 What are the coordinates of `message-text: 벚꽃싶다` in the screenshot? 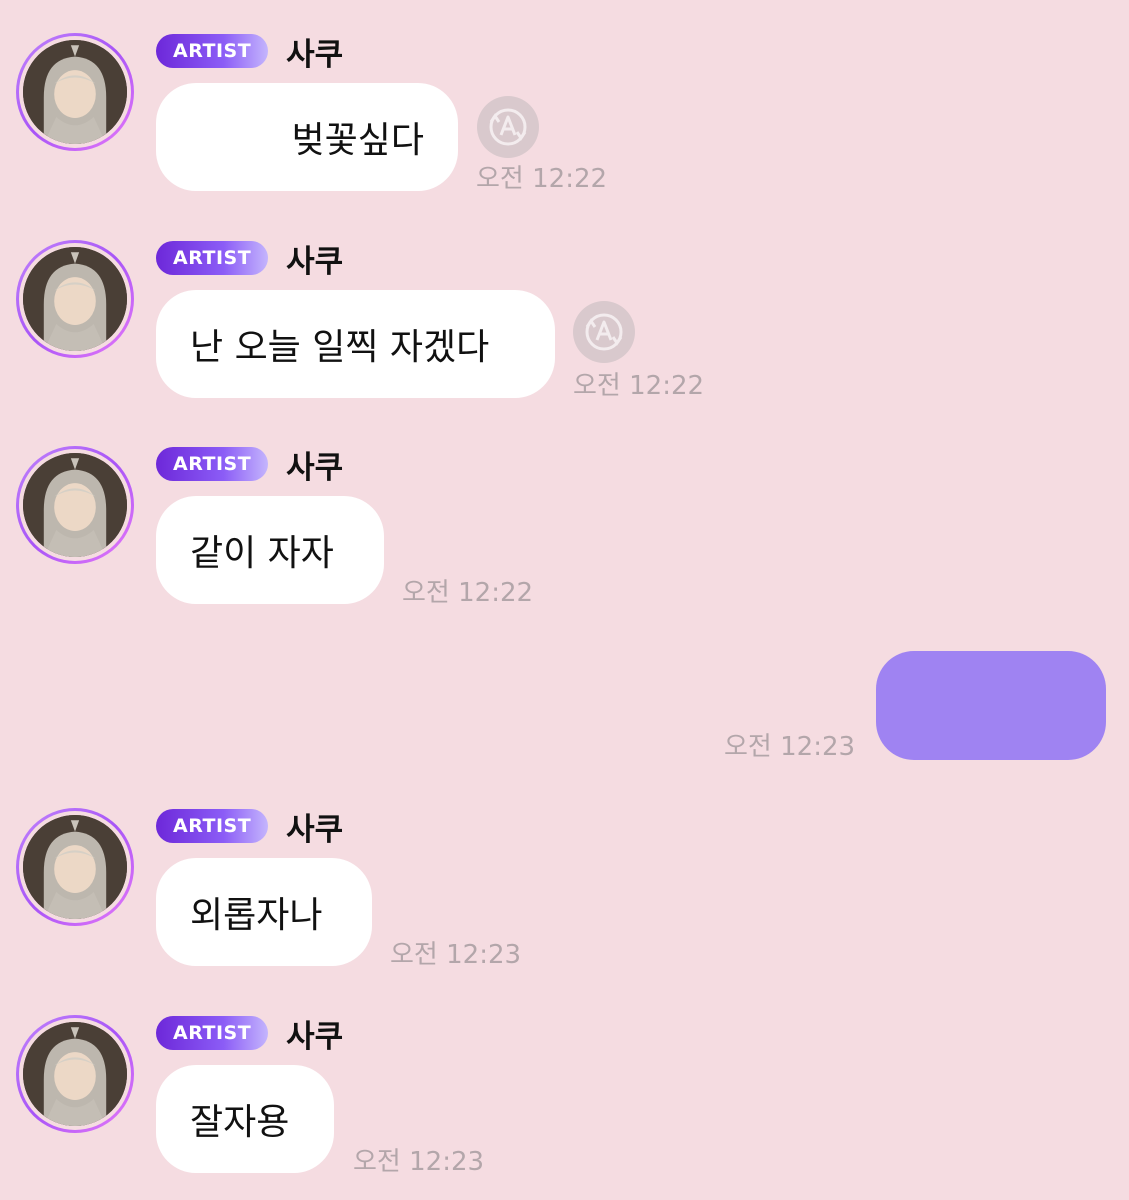 It's located at (357, 140).